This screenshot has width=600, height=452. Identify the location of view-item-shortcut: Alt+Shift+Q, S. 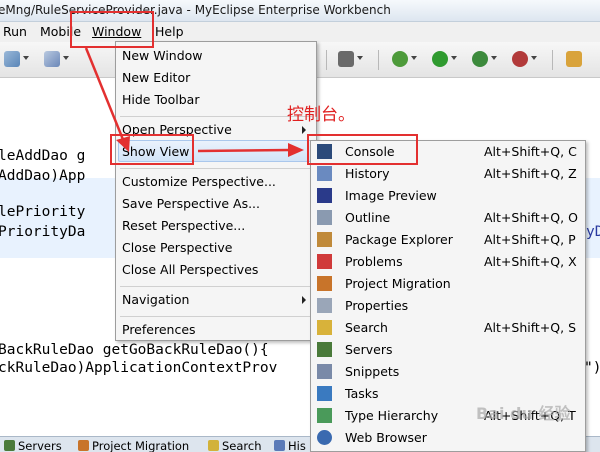
(530, 327).